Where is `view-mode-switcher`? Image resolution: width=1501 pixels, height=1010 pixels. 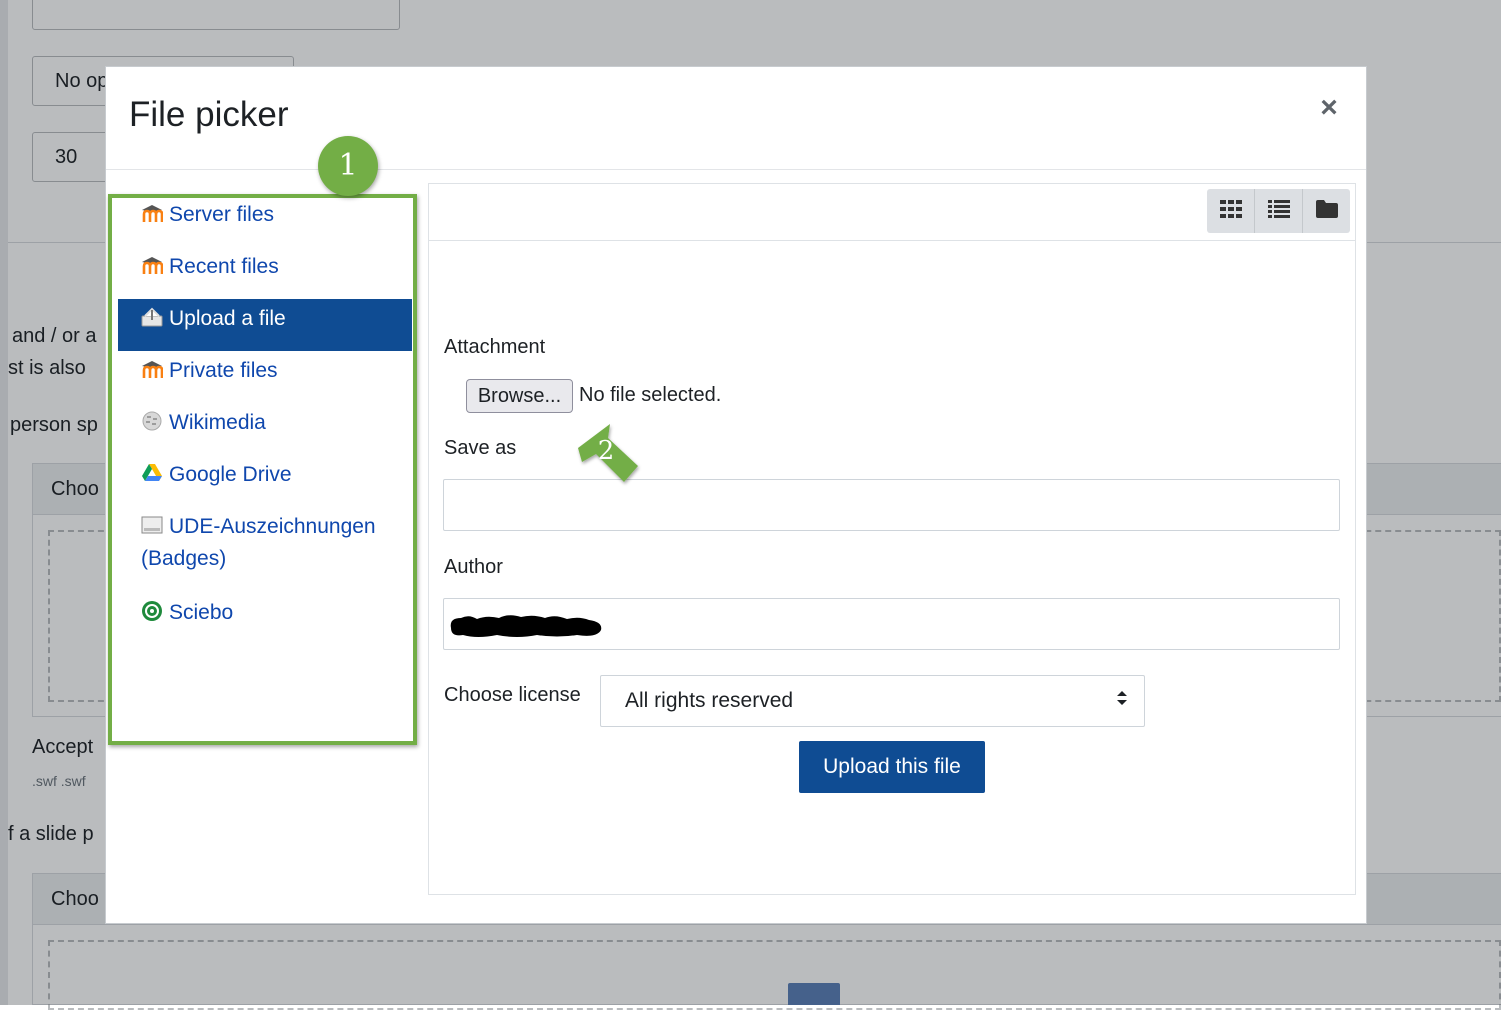 view-mode-switcher is located at coordinates (1278, 211).